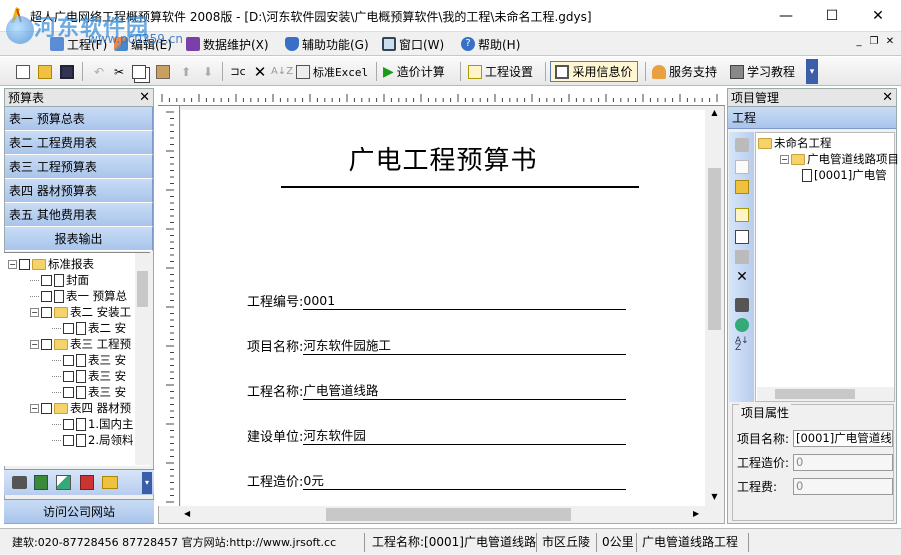  What do you see at coordinates (79, 167) in the screenshot?
I see `nav-table-3: 表三 工程预算表` at bounding box center [79, 167].